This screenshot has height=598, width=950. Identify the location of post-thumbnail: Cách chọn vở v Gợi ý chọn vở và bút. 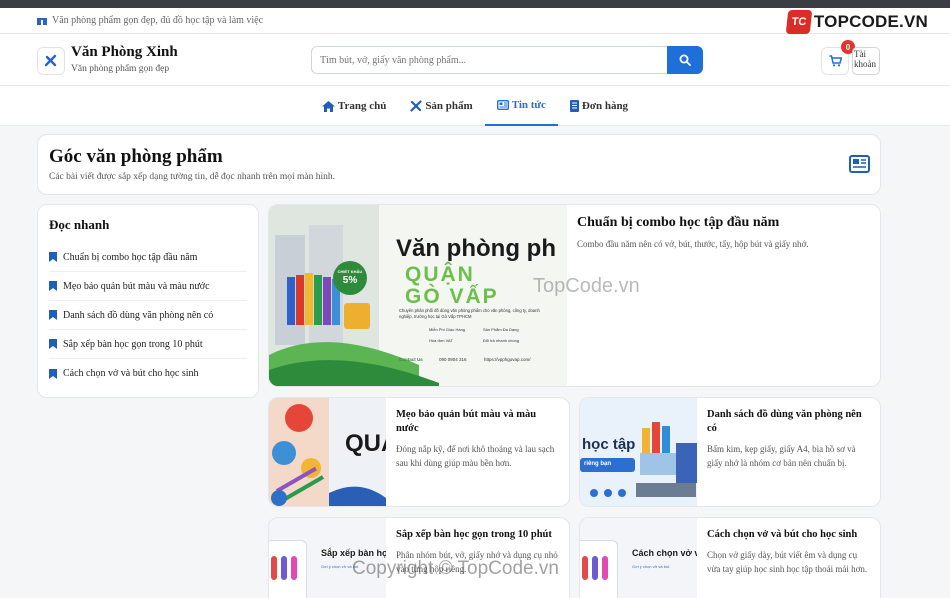
(638, 558).